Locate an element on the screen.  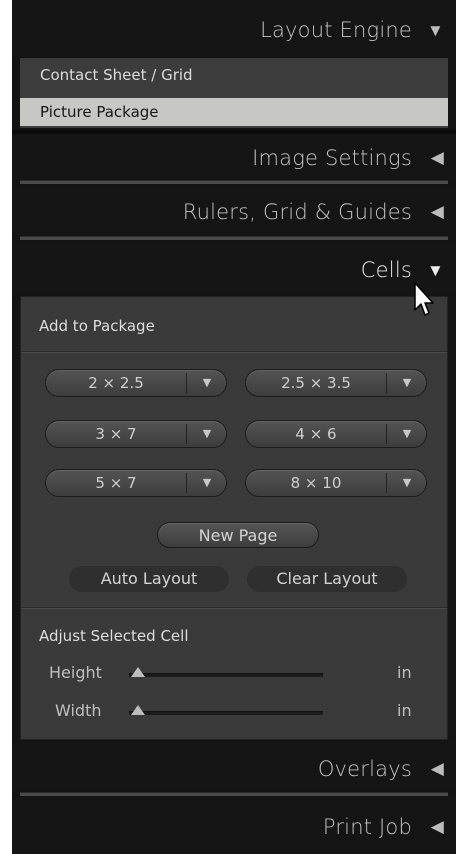
size-button-2.5x3.5: 2.5 × 3.5 ▼ is located at coordinates (336, 383).